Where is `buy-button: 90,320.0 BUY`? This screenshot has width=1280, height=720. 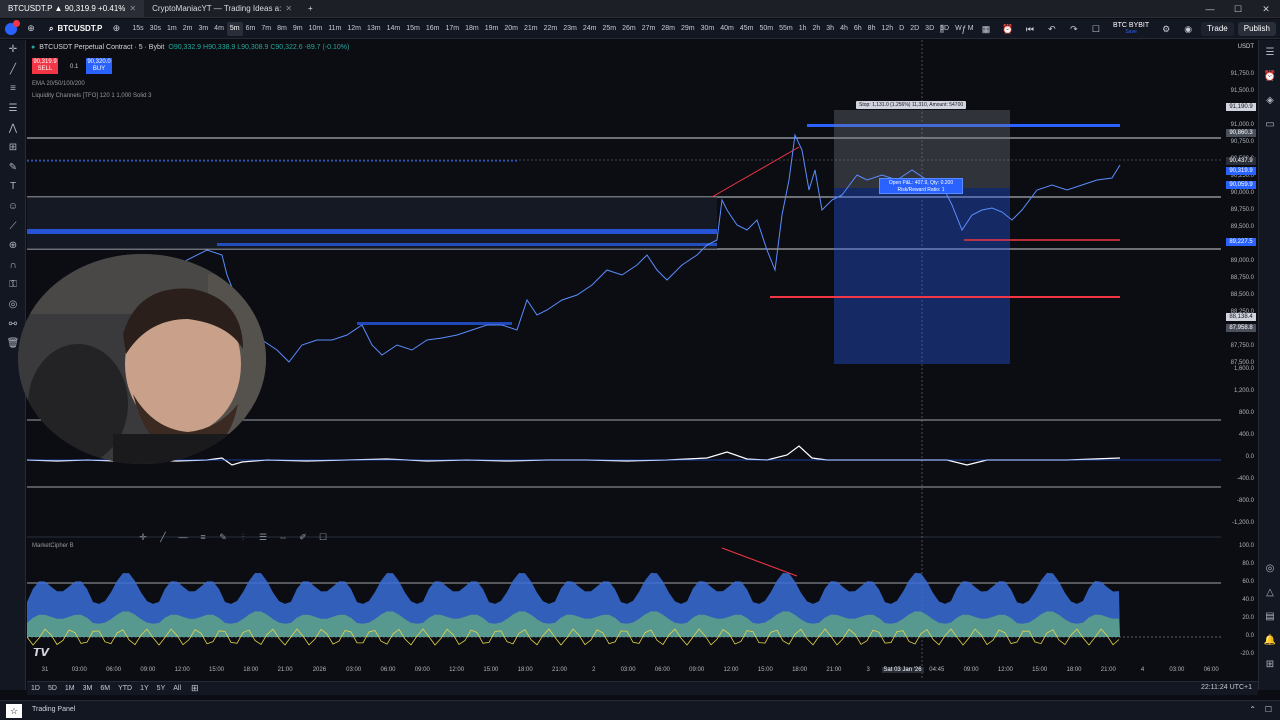 buy-button: 90,320.0 BUY is located at coordinates (99, 66).